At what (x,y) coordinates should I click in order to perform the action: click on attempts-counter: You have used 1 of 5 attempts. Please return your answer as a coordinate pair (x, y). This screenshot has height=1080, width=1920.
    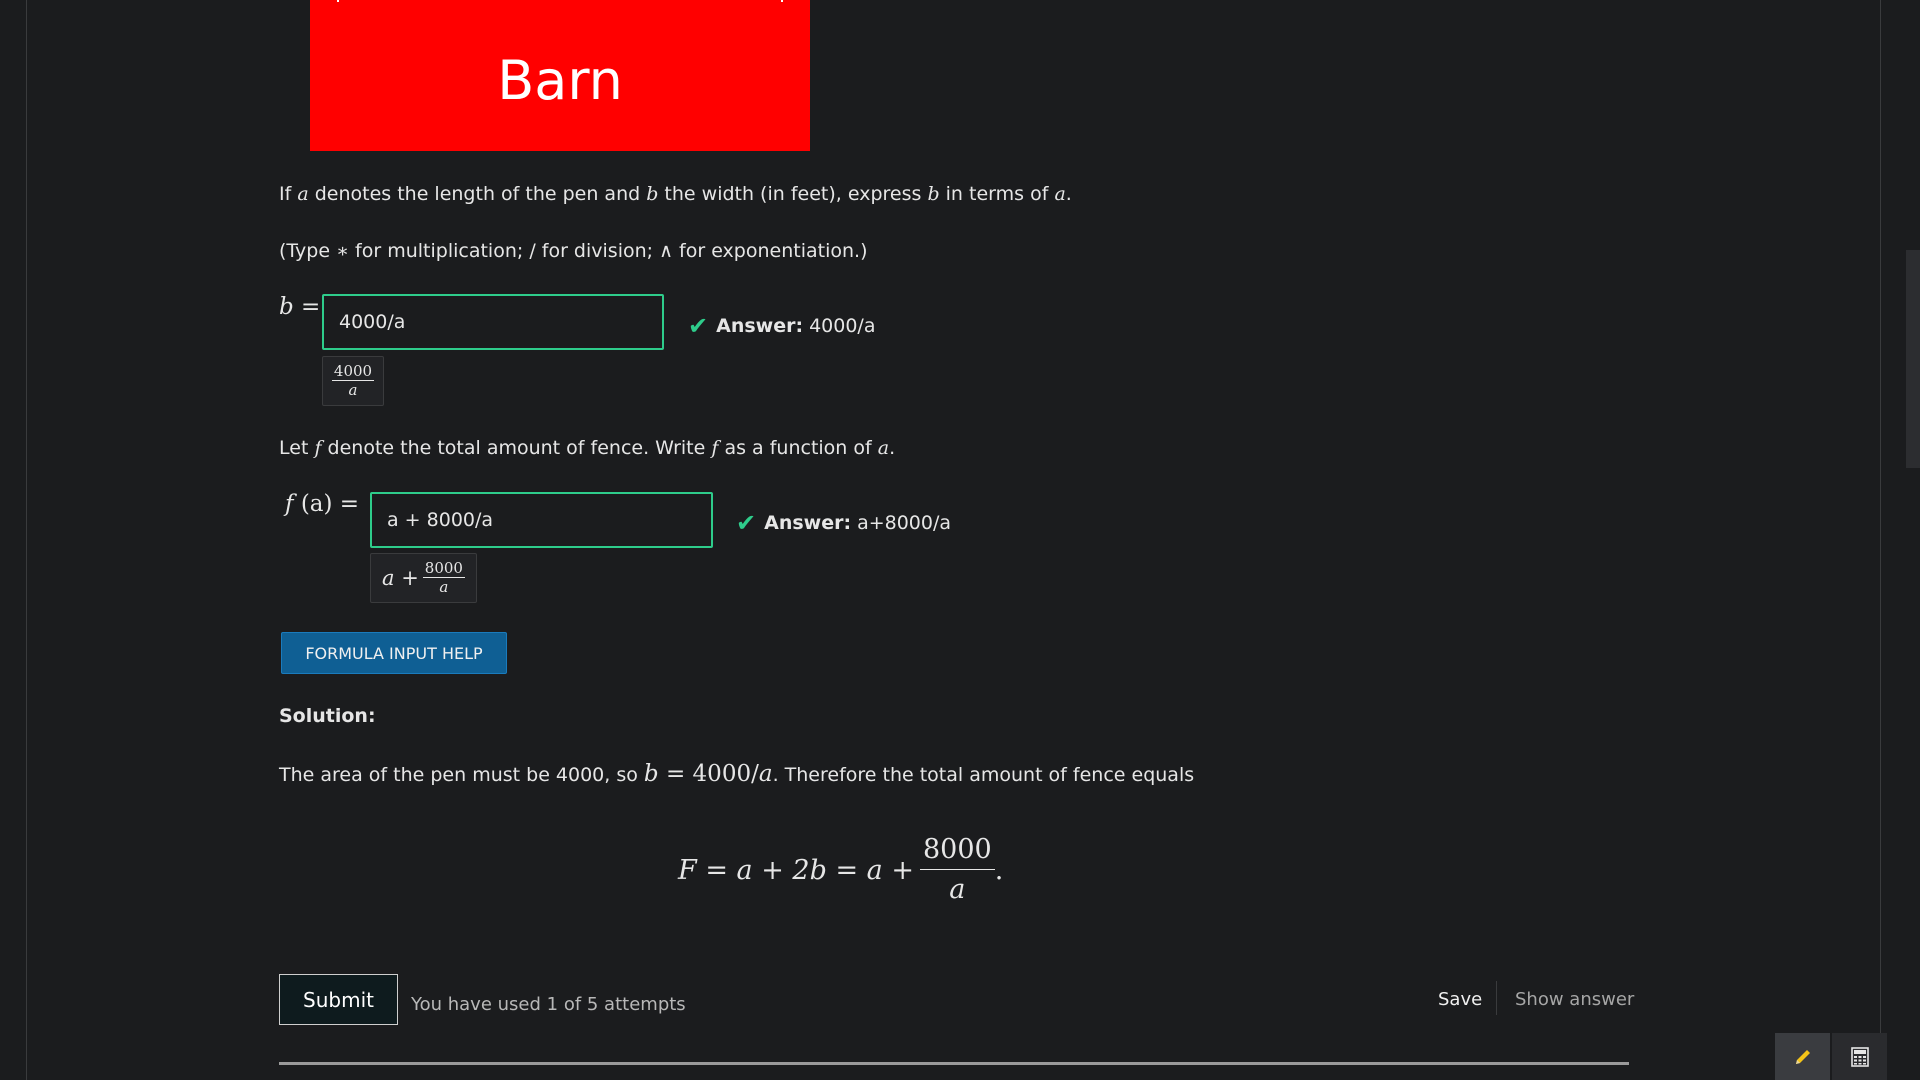
    Looking at the image, I should click on (548, 1004).